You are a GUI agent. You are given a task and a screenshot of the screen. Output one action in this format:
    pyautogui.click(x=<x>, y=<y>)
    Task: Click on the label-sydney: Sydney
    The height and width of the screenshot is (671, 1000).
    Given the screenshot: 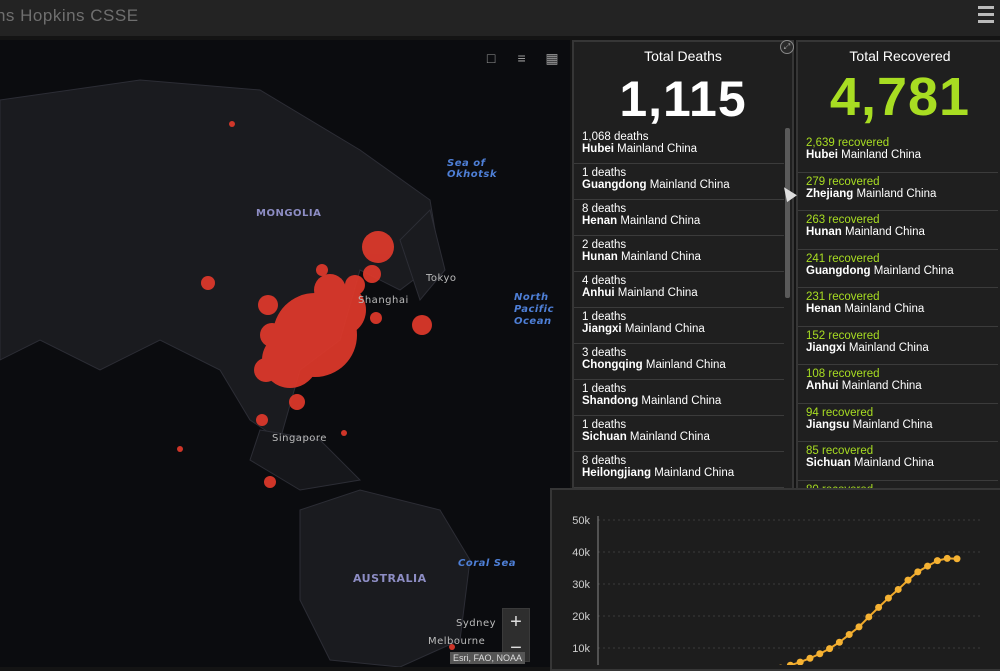 What is the action you would take?
    pyautogui.click(x=476, y=623)
    